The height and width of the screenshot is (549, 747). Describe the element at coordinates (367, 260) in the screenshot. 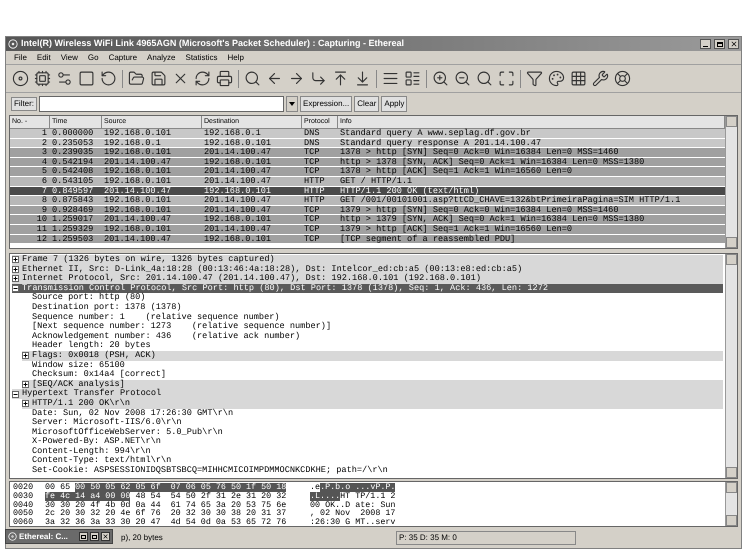

I see `detail-row: Frame 7 (1326 bytes on wire, 1326 bytes captured)` at that location.